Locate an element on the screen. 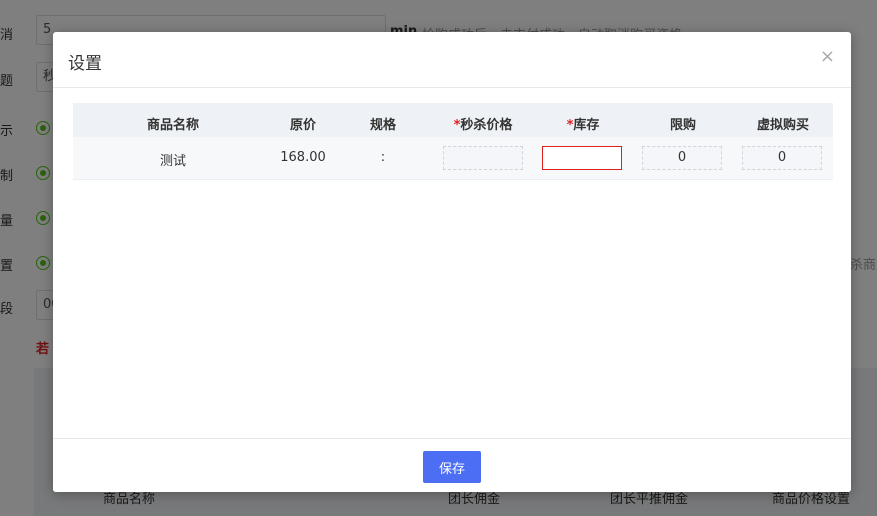 The image size is (877, 516). modal-title: 设置 is located at coordinates (85, 64).